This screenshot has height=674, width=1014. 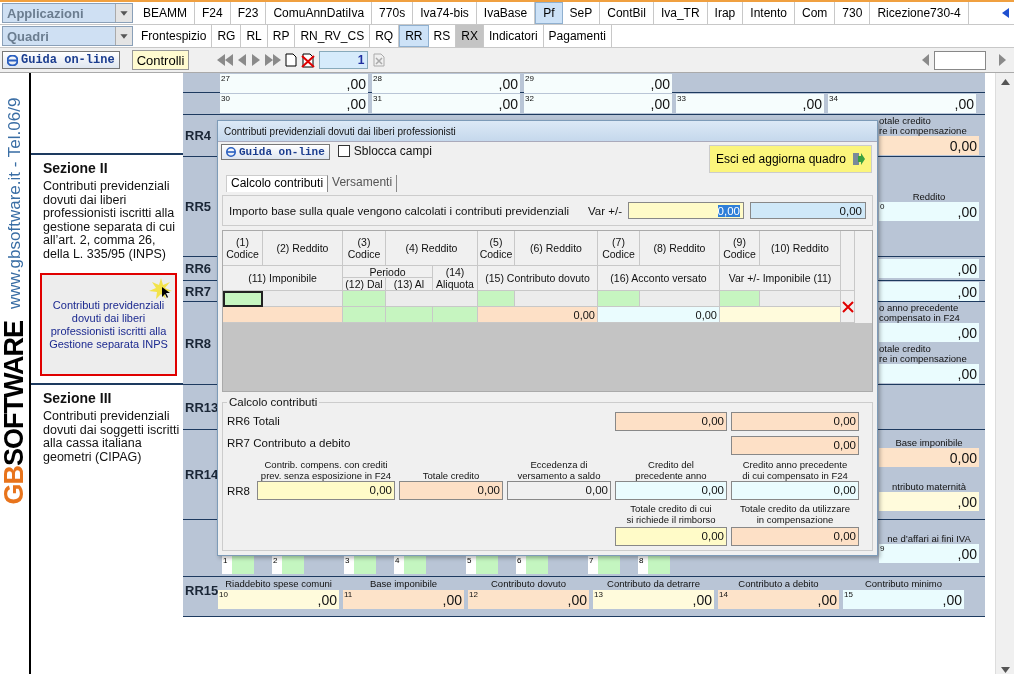 What do you see at coordinates (165, 13) in the screenshot?
I see `tab: BEAMM` at bounding box center [165, 13].